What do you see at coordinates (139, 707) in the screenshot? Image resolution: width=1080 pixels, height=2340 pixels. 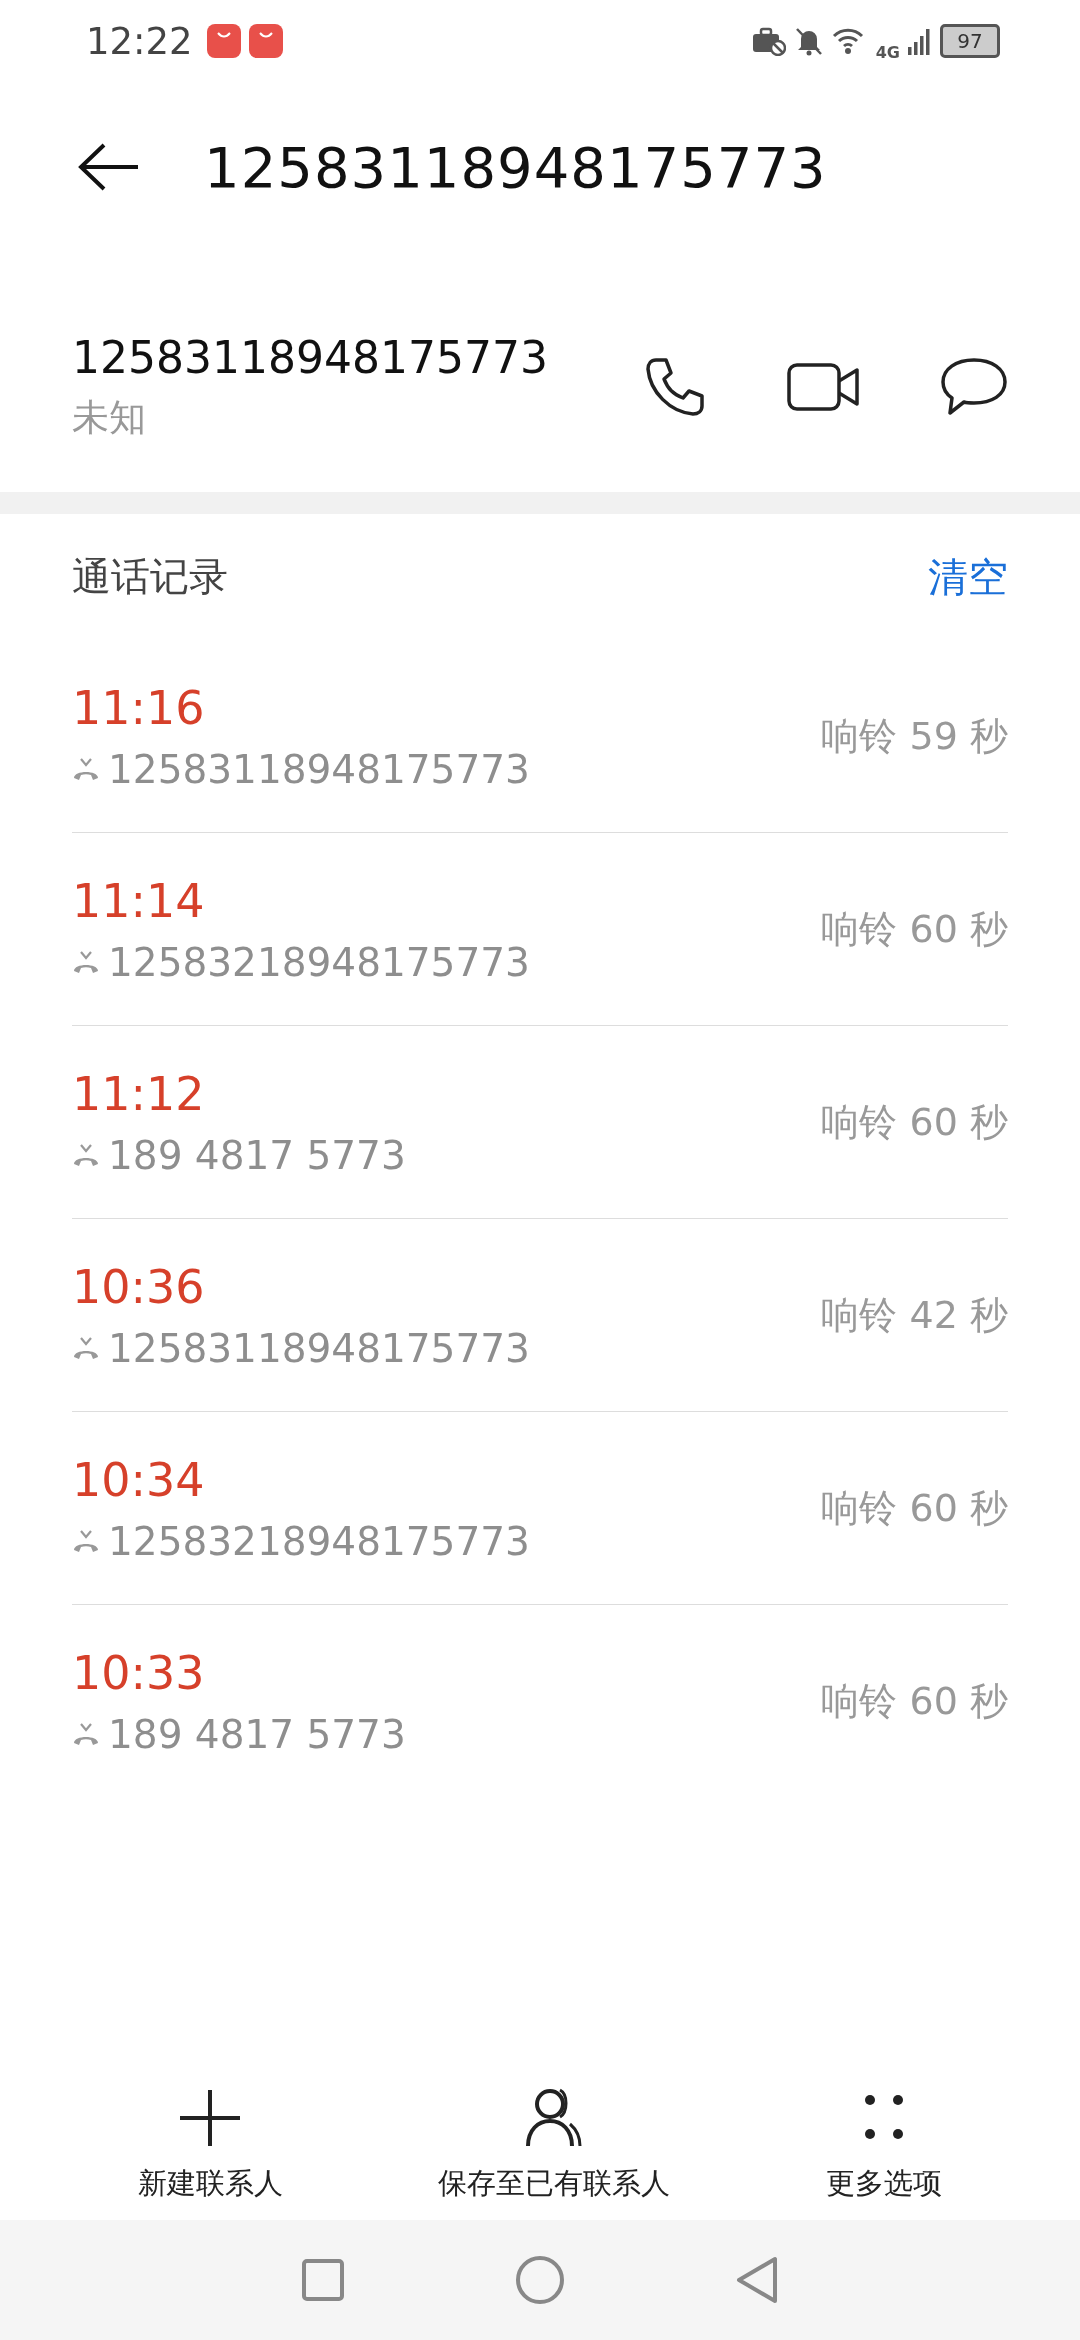 I see `call-time: 11:16` at bounding box center [139, 707].